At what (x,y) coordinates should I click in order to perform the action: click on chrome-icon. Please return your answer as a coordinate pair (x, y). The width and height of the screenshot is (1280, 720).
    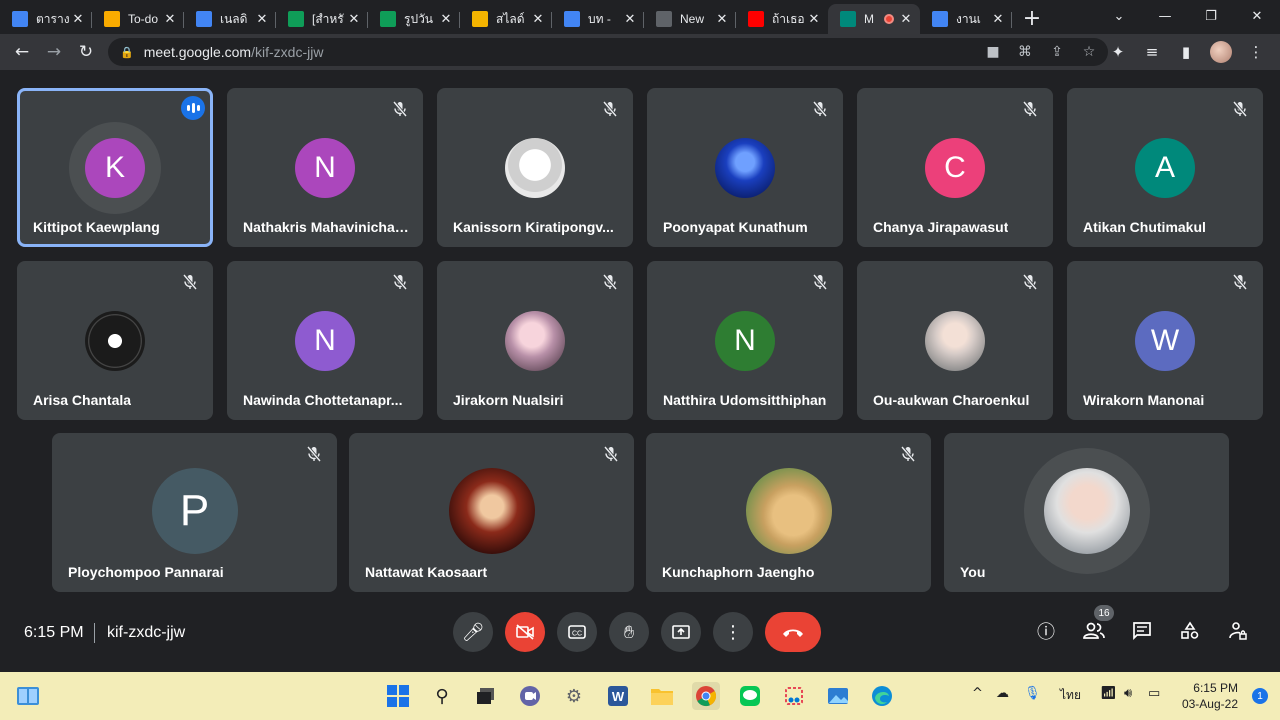
    Looking at the image, I should click on (706, 696).